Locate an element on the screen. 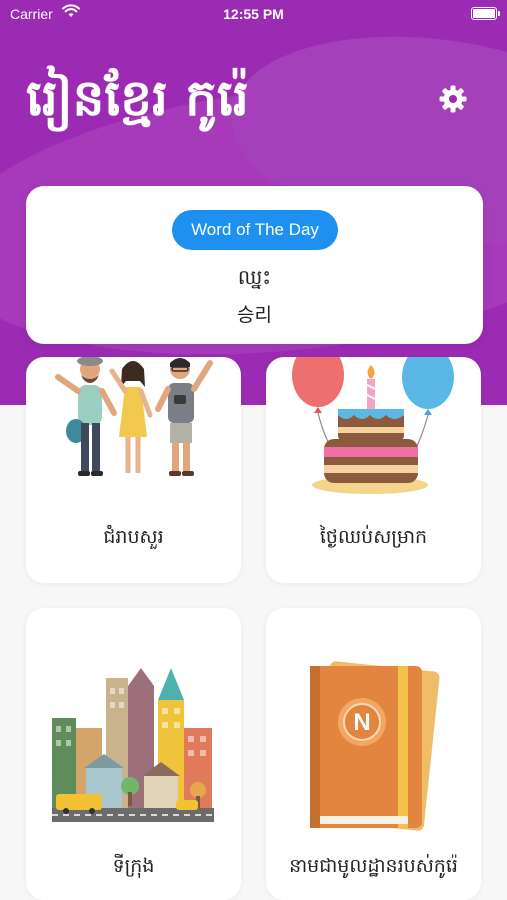  app-title: រៀនខ្មែរ កូរ៉េ is located at coordinates (137, 98).